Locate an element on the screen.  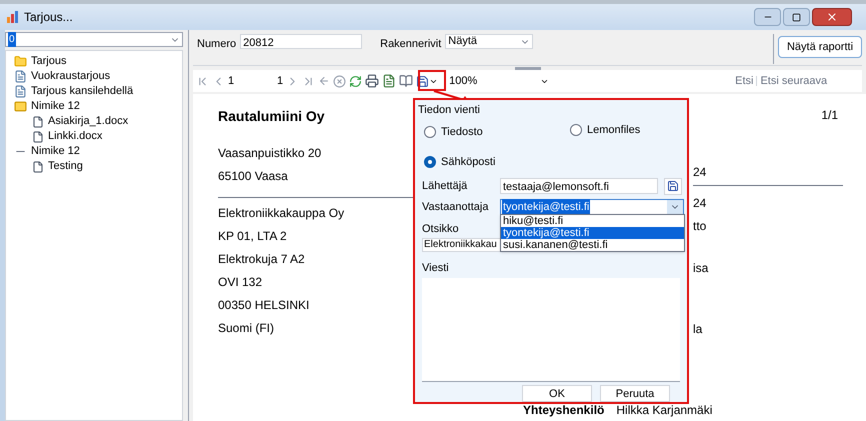
text-fragment: isa is located at coordinates (701, 268).